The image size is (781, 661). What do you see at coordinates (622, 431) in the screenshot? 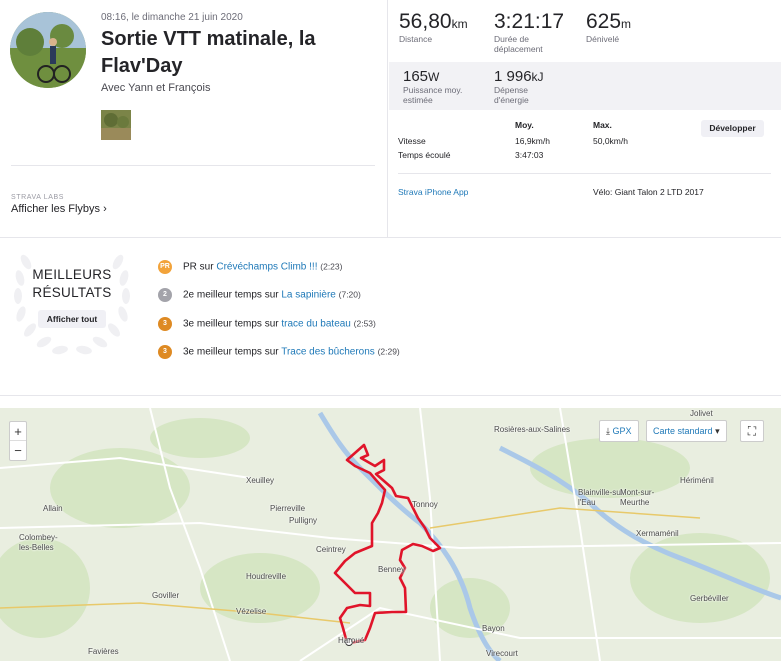
I see `gpx-label: GPX` at bounding box center [622, 431].